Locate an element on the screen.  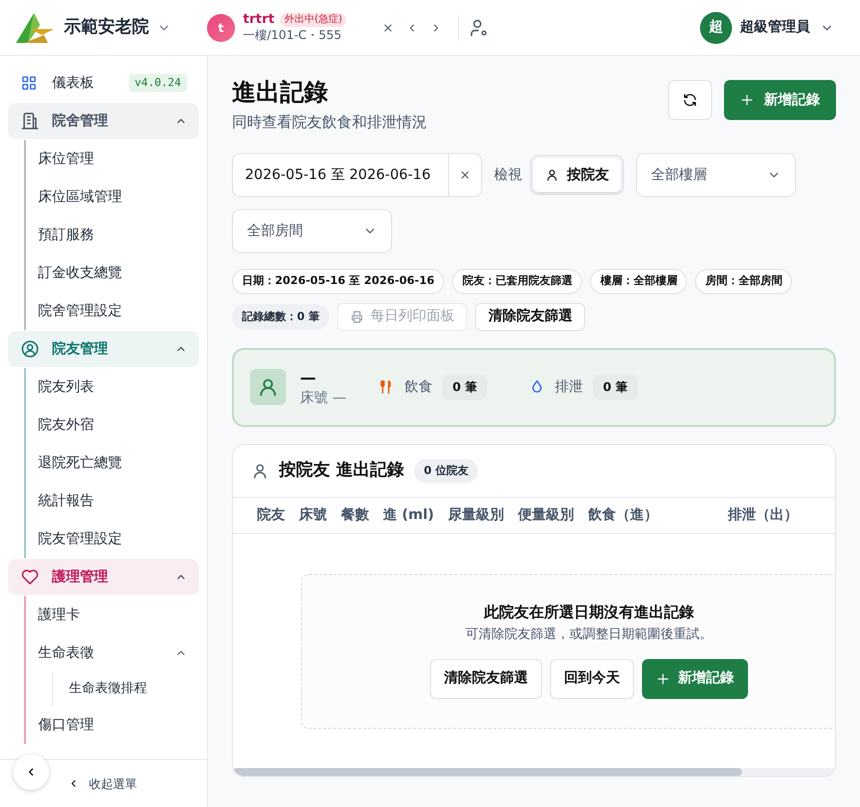
column-header: 院友 is located at coordinates (271, 515).